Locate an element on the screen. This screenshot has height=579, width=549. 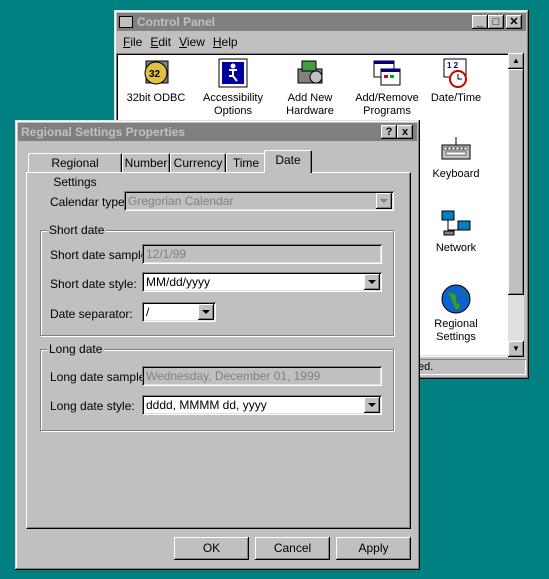
keyboard-icon is located at coordinates (456, 149).